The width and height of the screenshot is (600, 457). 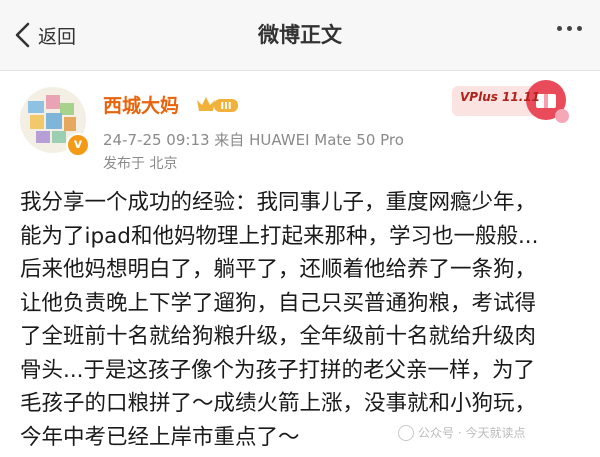 What do you see at coordinates (569, 28) in the screenshot?
I see `more-dots-icon` at bounding box center [569, 28].